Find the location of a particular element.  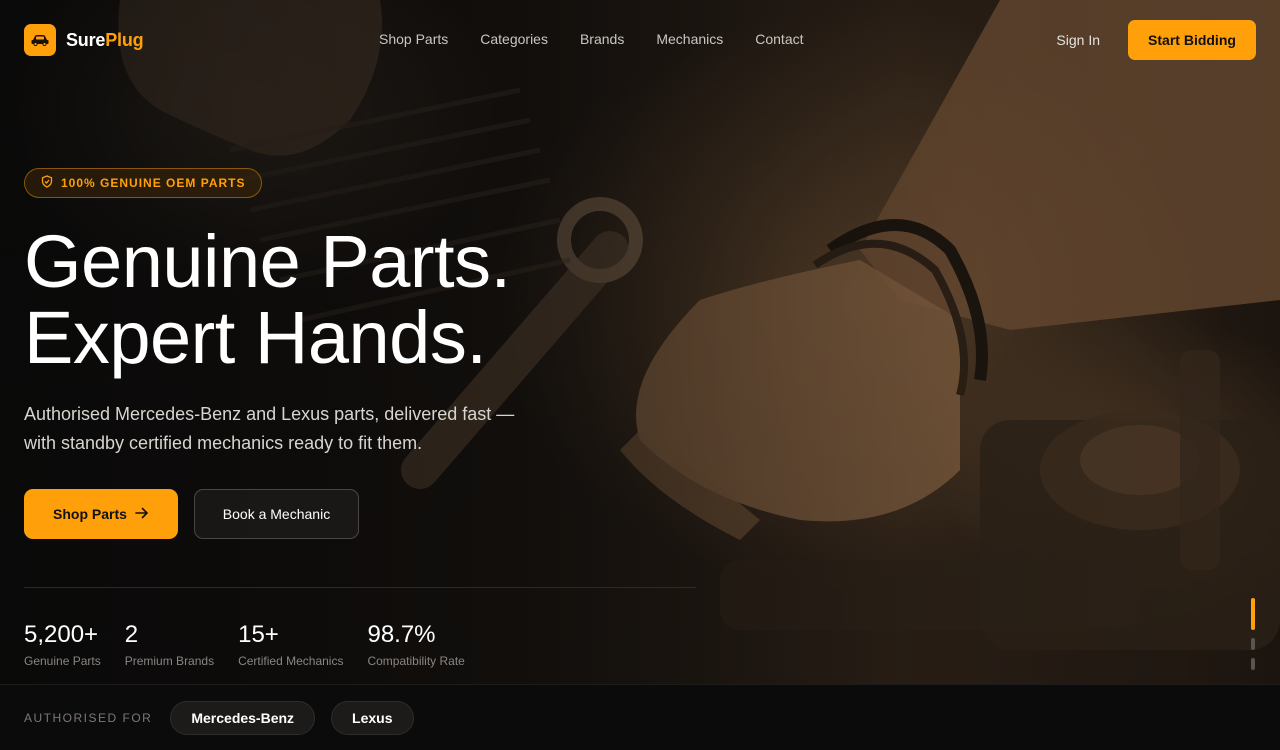

start-bidding-button: Start Bidding is located at coordinates (1192, 40).